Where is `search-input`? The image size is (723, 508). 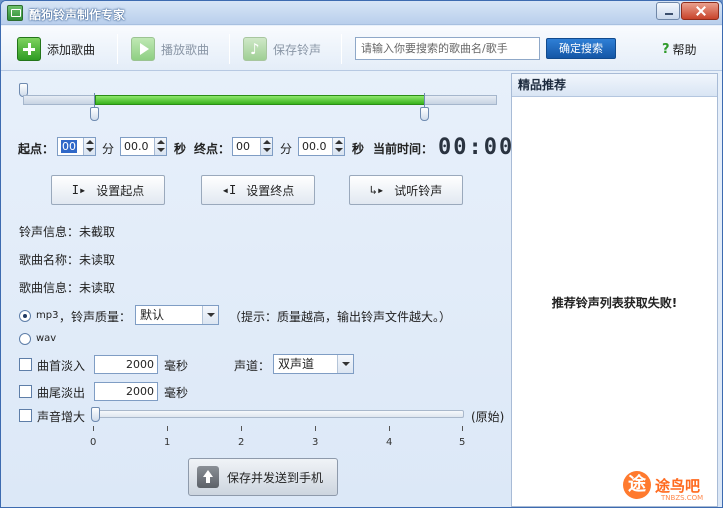
search-input is located at coordinates (447, 48).